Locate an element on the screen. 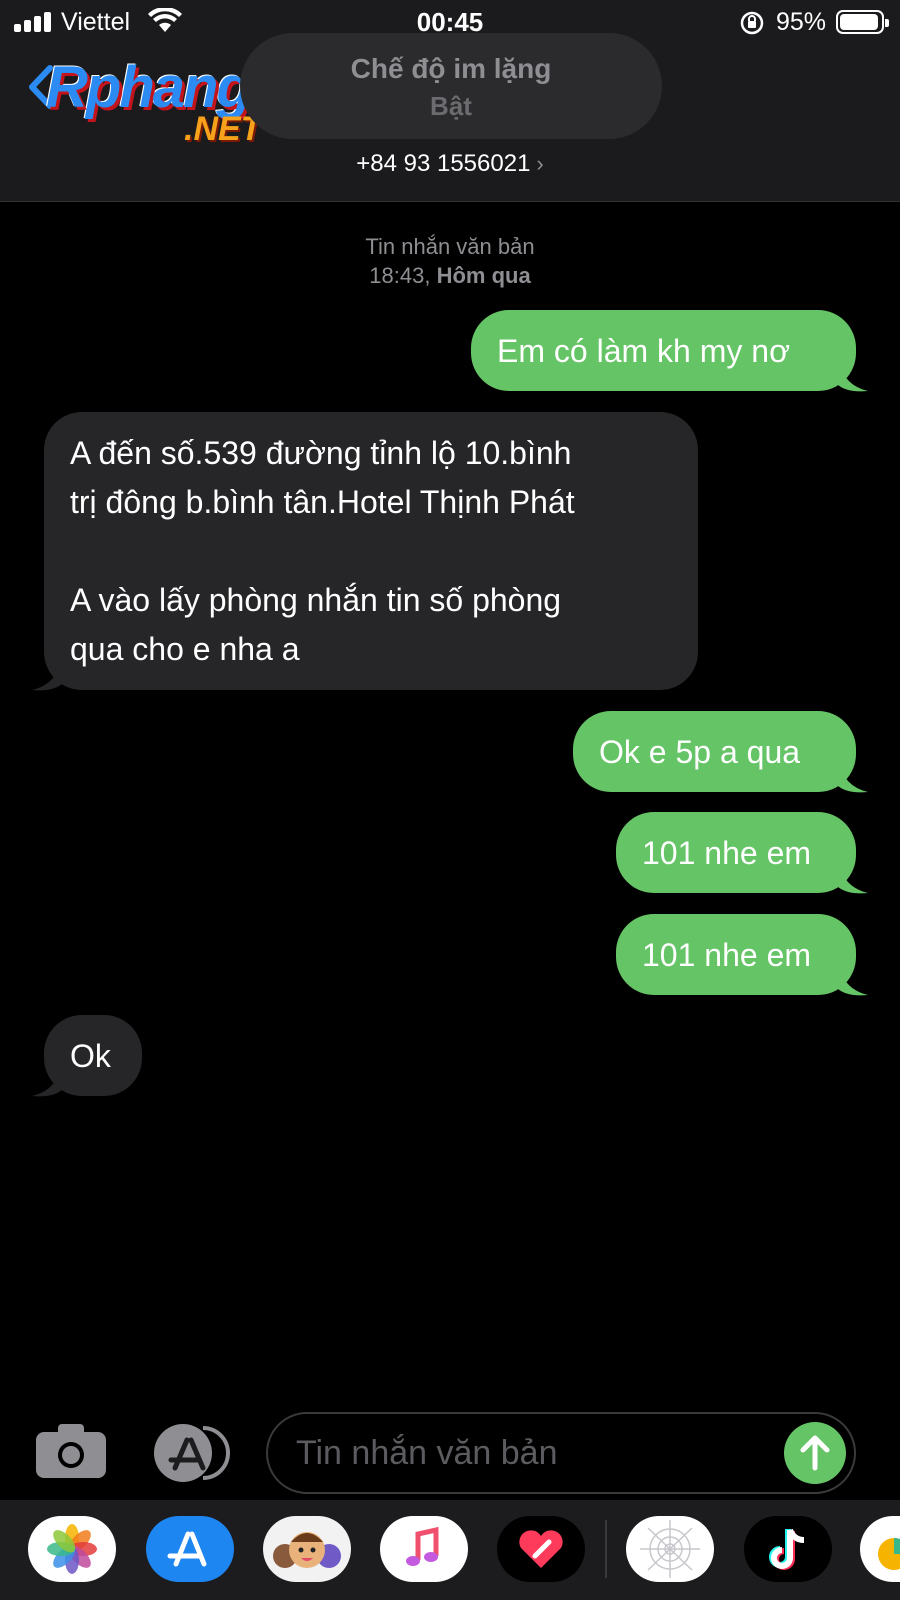 The image size is (900, 1600). silent-mode-title: Chế độ im lặng is located at coordinates (451, 68).